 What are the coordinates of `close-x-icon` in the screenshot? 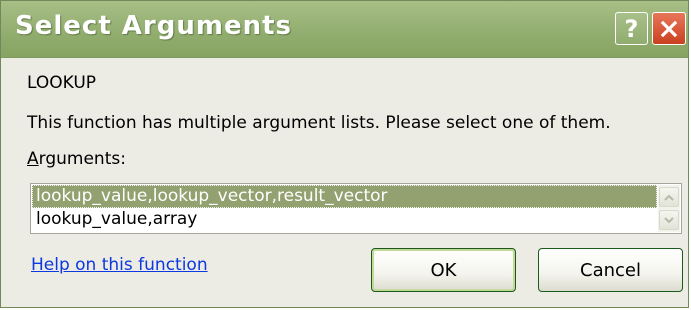 It's located at (669, 28).